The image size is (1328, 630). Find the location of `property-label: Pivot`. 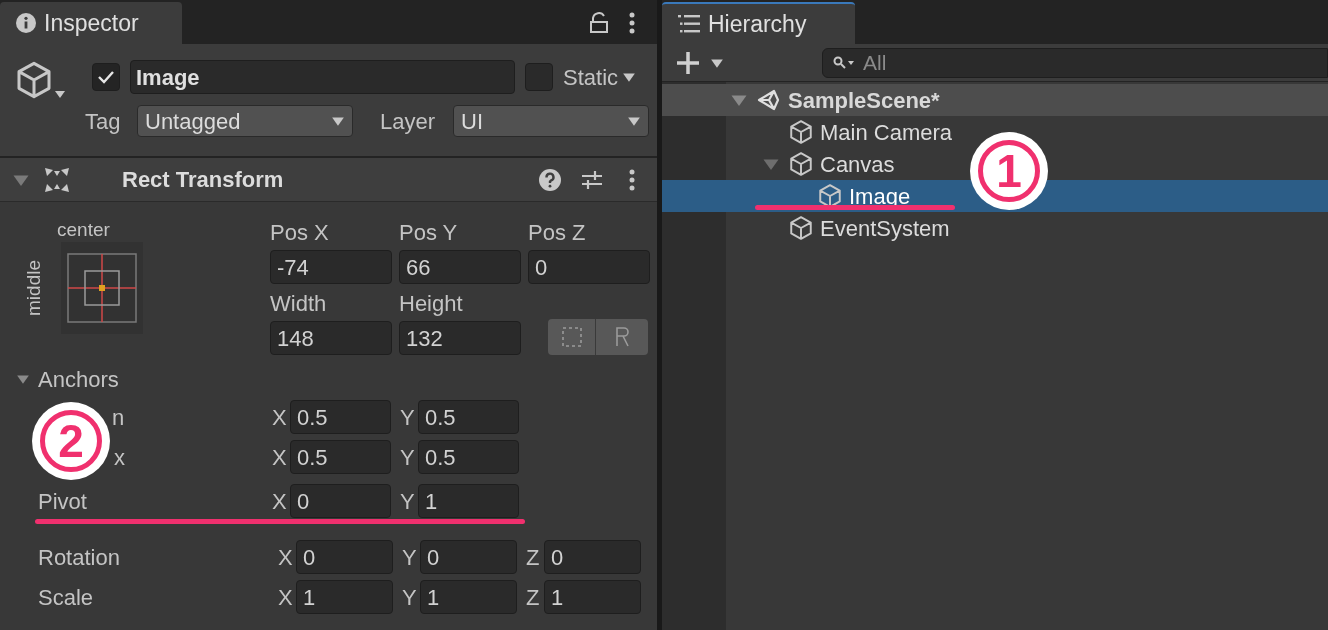

property-label: Pivot is located at coordinates (62, 501).